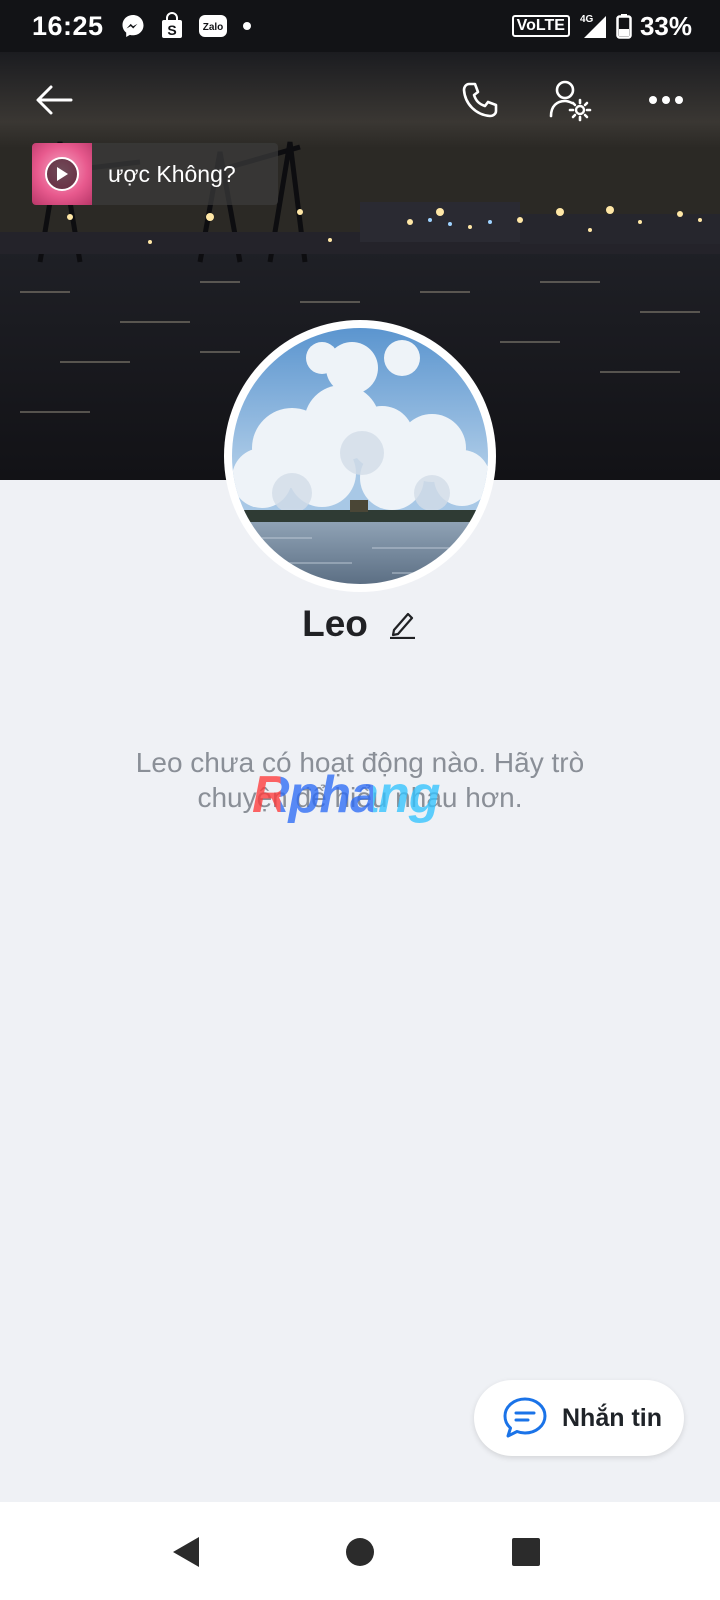 Image resolution: width=720 pixels, height=1600 pixels. I want to click on signal-icon: 4G, so click(593, 26).